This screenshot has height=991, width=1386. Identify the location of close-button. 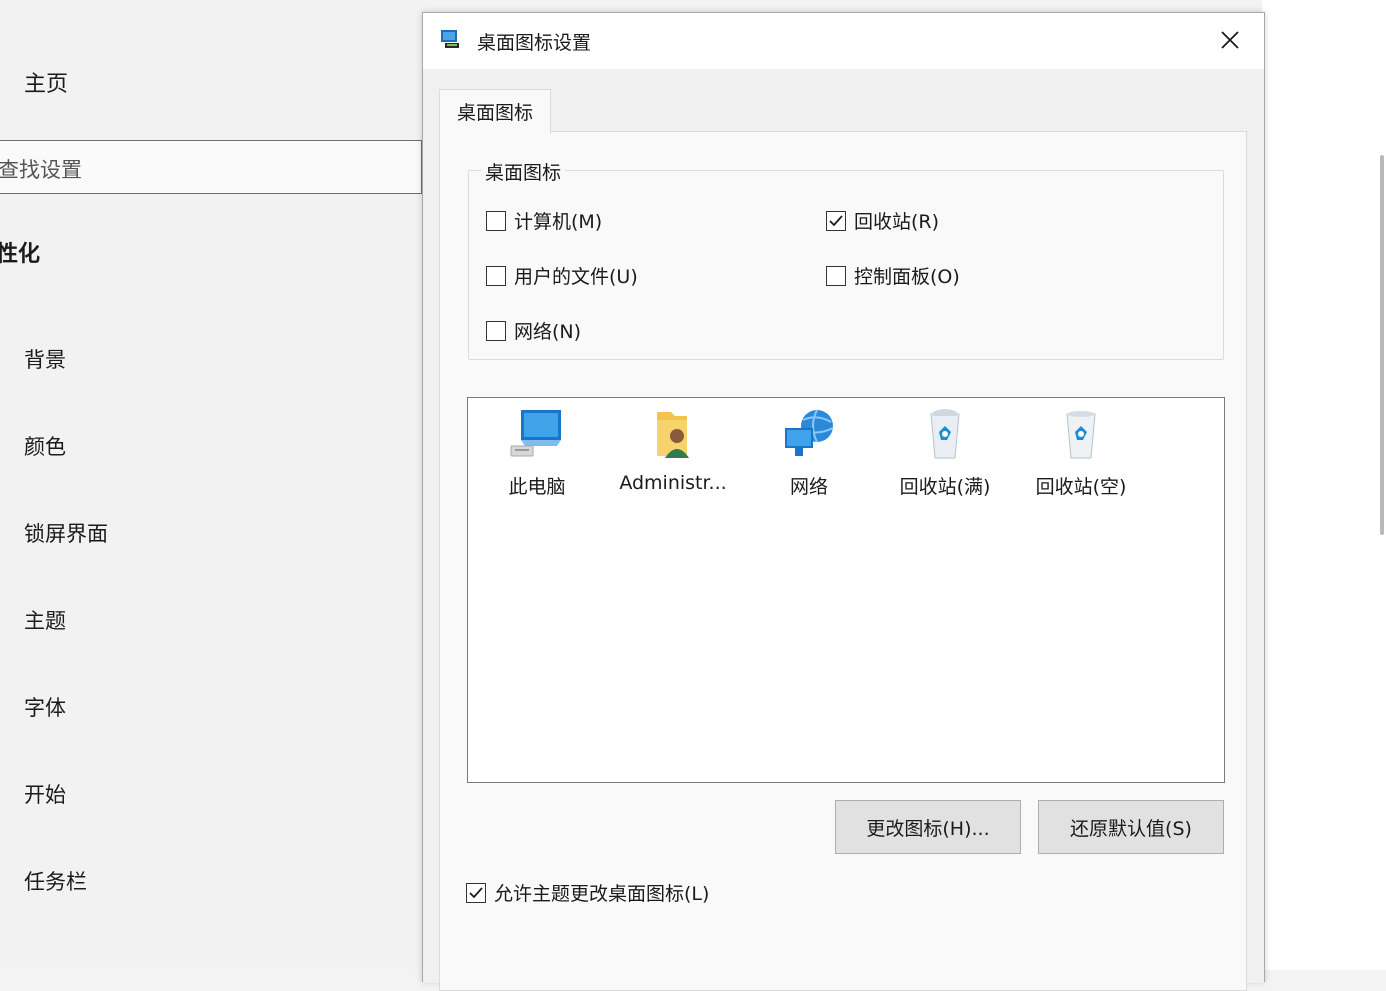
(1230, 40).